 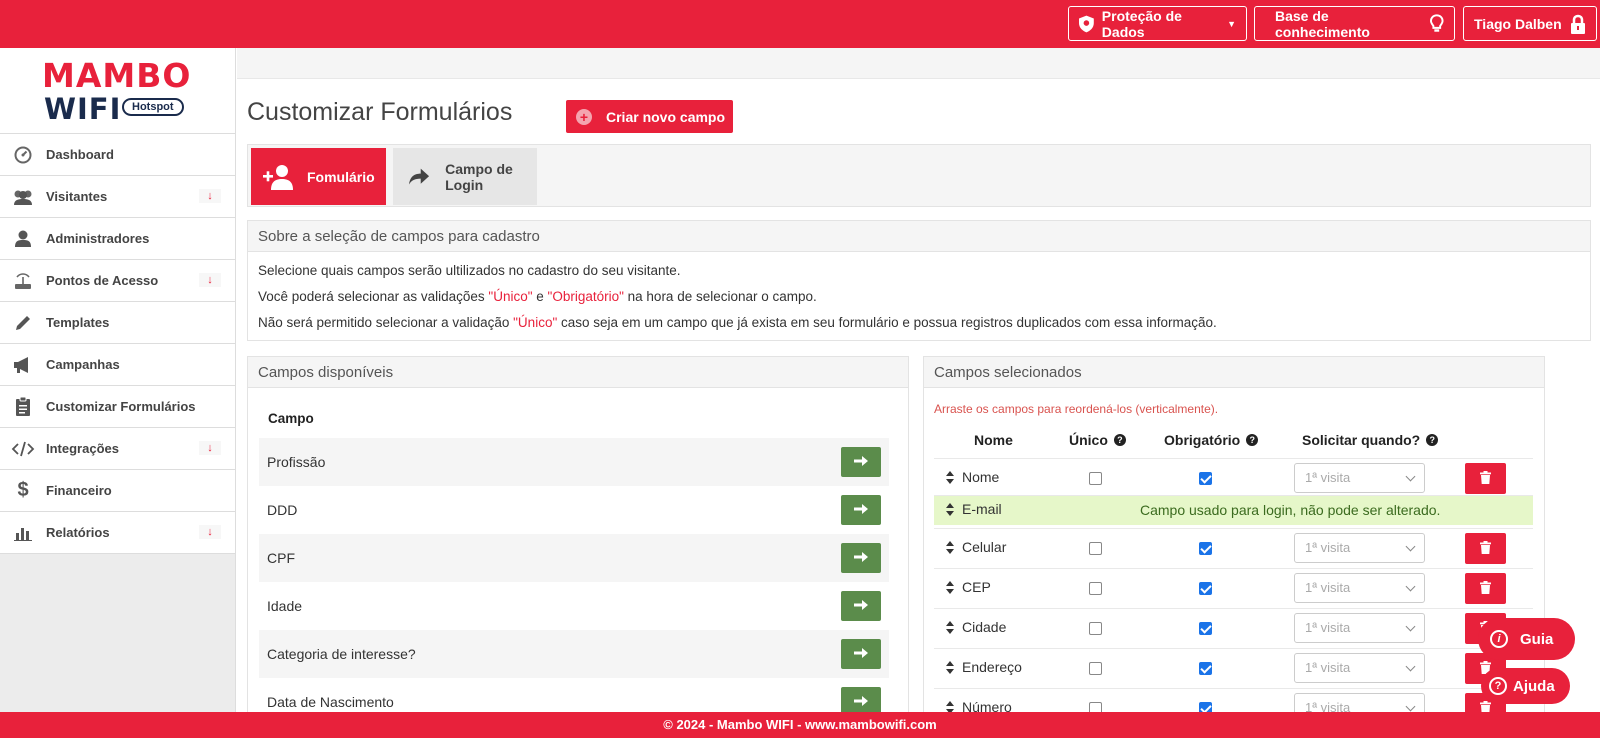 What do you see at coordinates (479, 176) in the screenshot?
I see `tab-campo-login-label: Campo de Login` at bounding box center [479, 176].